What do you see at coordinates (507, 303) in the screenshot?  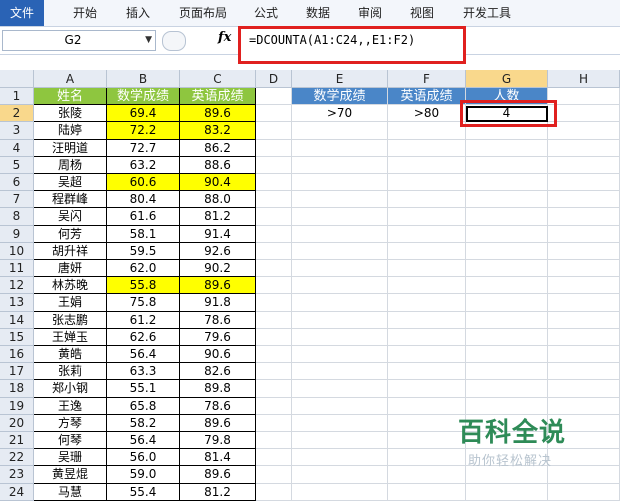 I see `cell-g13` at bounding box center [507, 303].